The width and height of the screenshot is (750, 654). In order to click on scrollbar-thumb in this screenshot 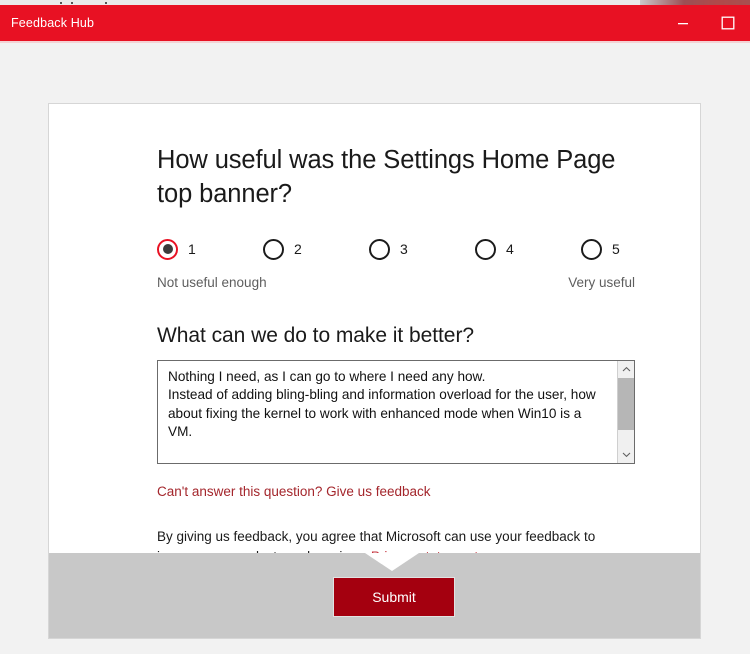, I will do `click(626, 403)`.